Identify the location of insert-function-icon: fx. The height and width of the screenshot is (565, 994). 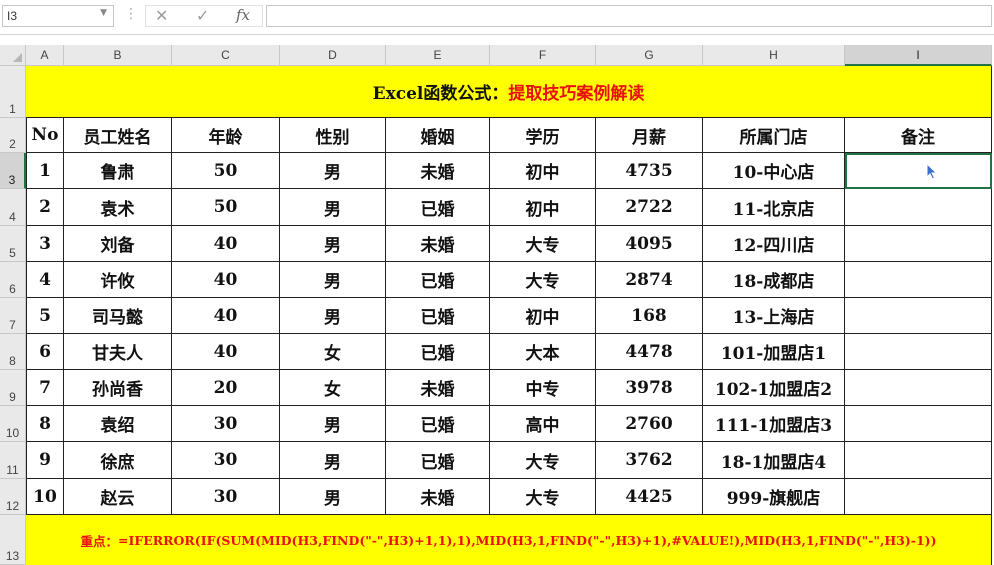
(243, 15).